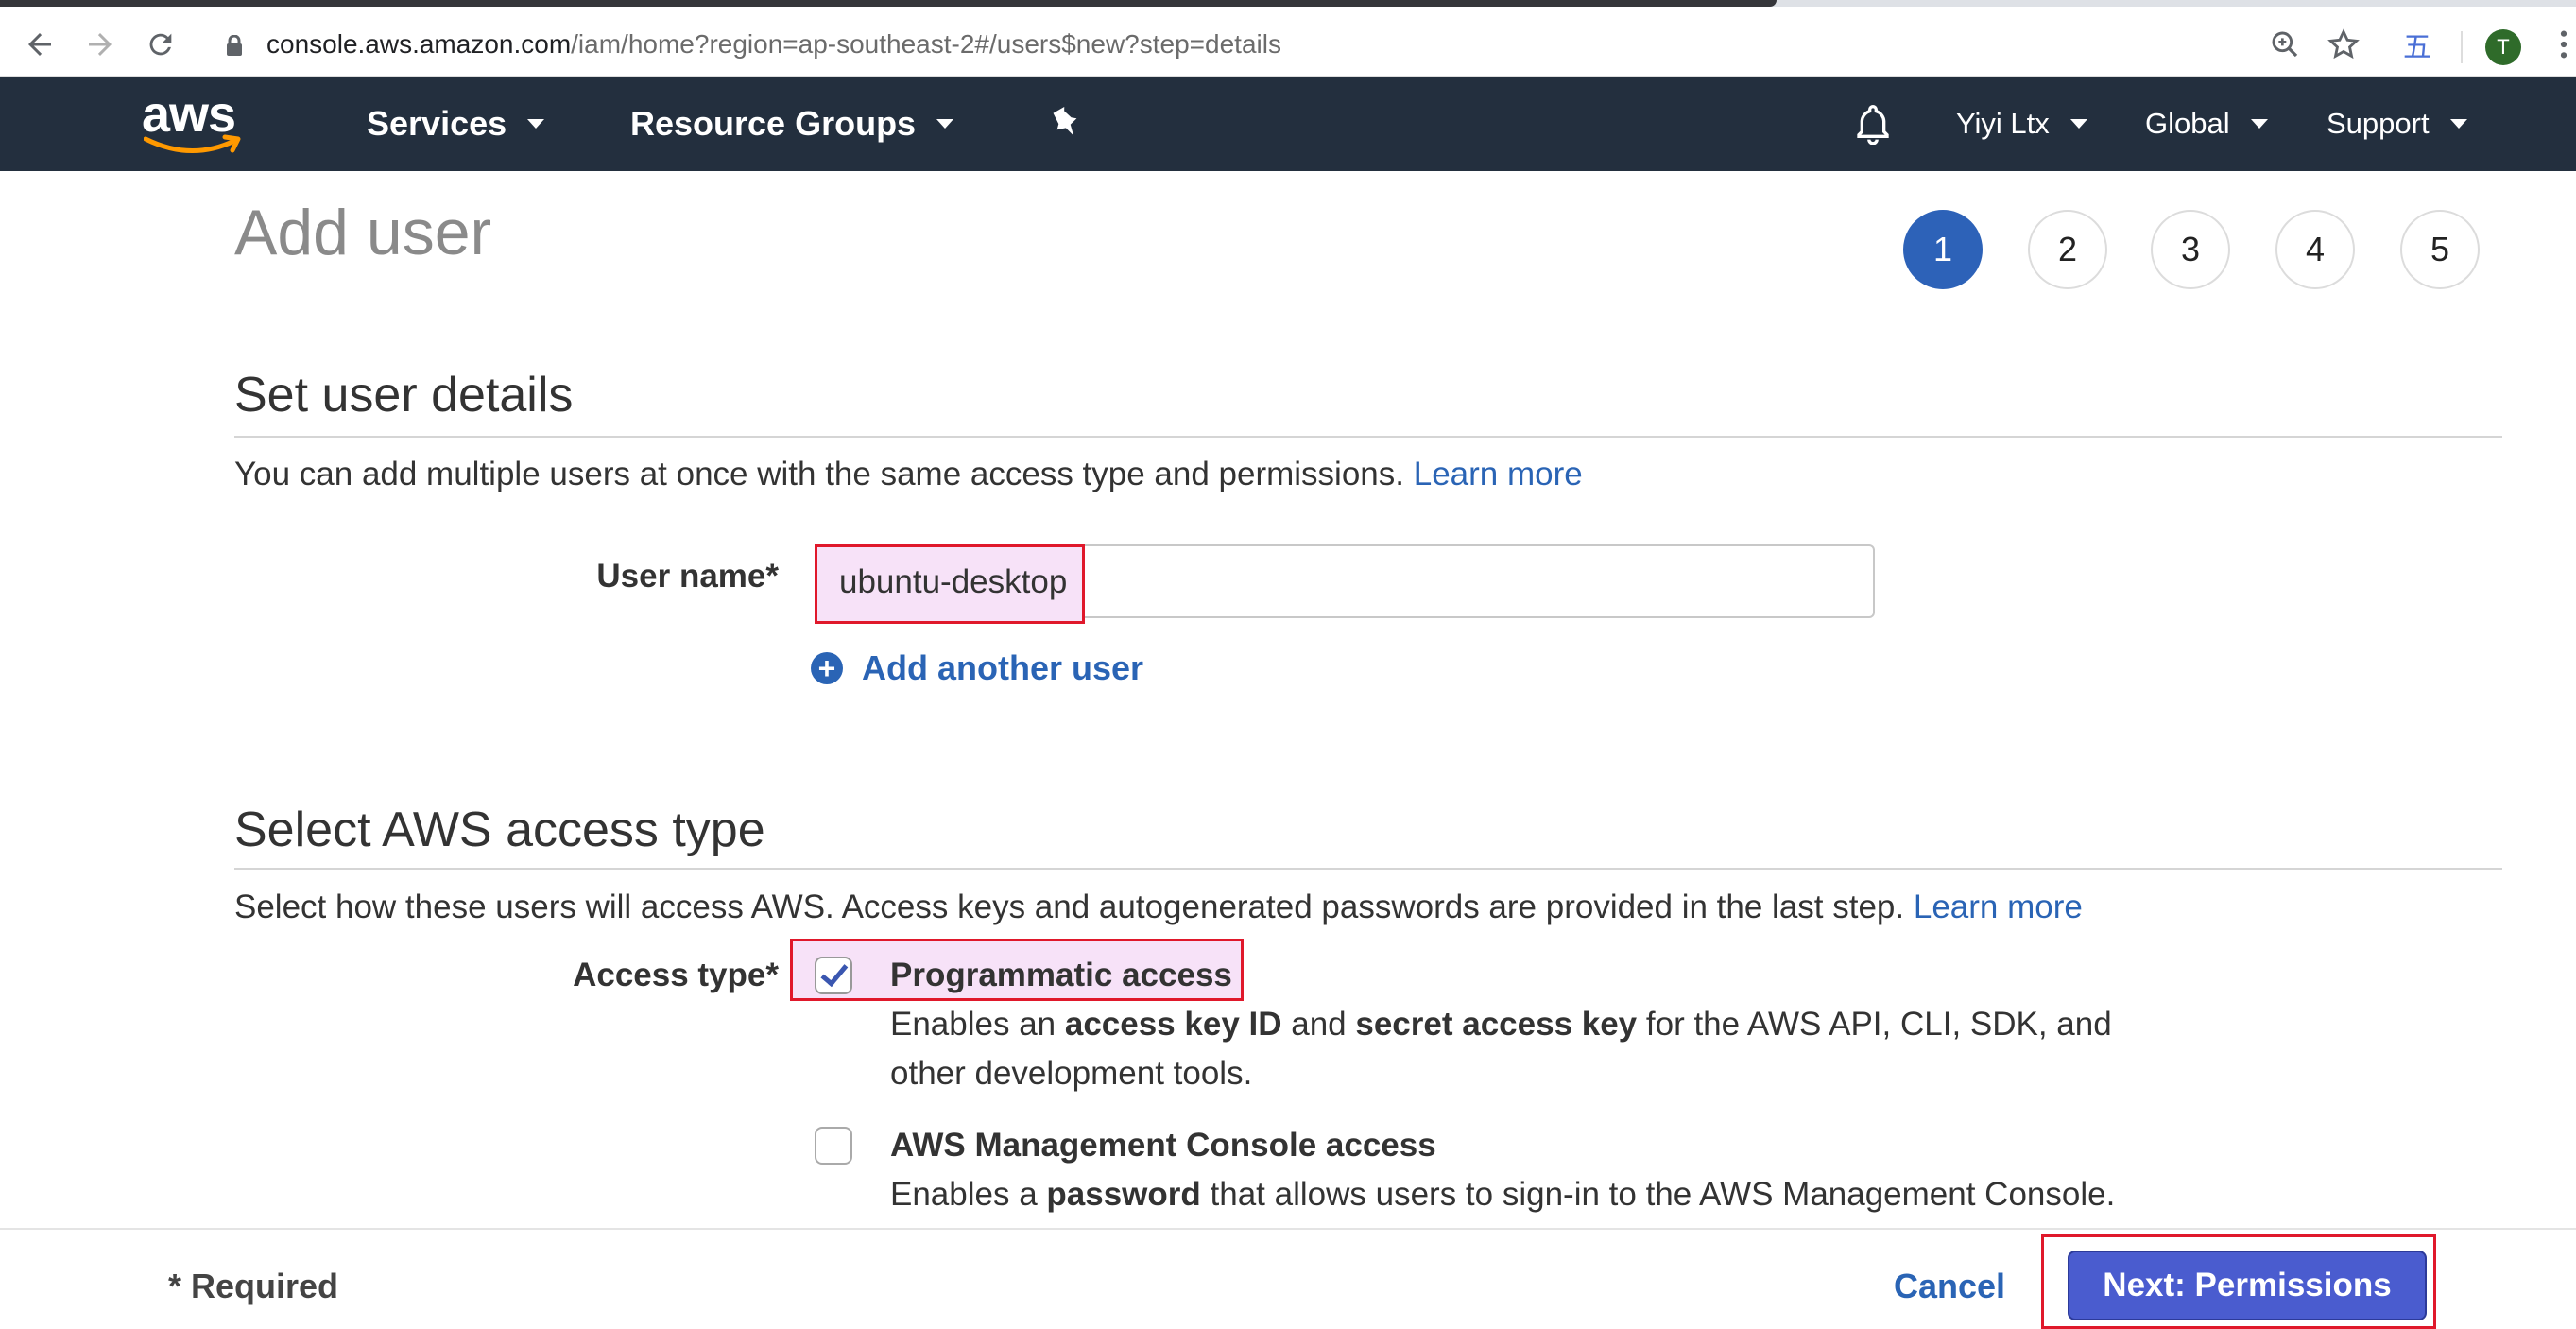  I want to click on wizard-footer: * Required Cancel Next: Permissions, so click(1288, 1279).